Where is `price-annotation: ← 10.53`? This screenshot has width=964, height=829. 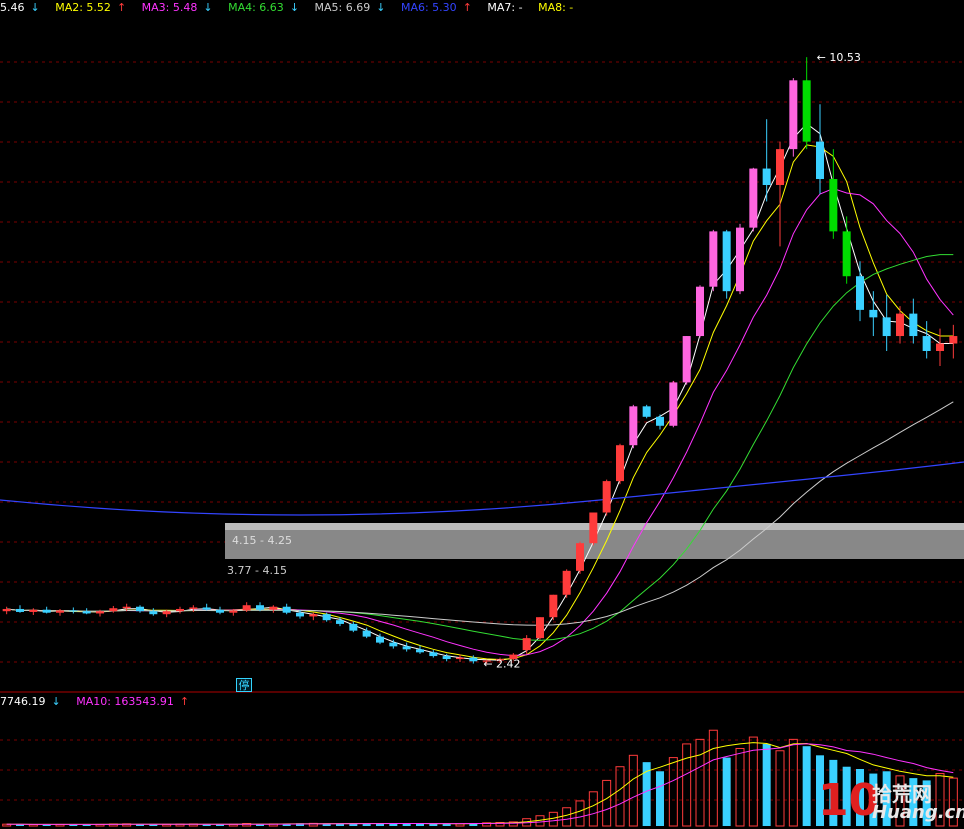 price-annotation: ← 10.53 is located at coordinates (839, 57).